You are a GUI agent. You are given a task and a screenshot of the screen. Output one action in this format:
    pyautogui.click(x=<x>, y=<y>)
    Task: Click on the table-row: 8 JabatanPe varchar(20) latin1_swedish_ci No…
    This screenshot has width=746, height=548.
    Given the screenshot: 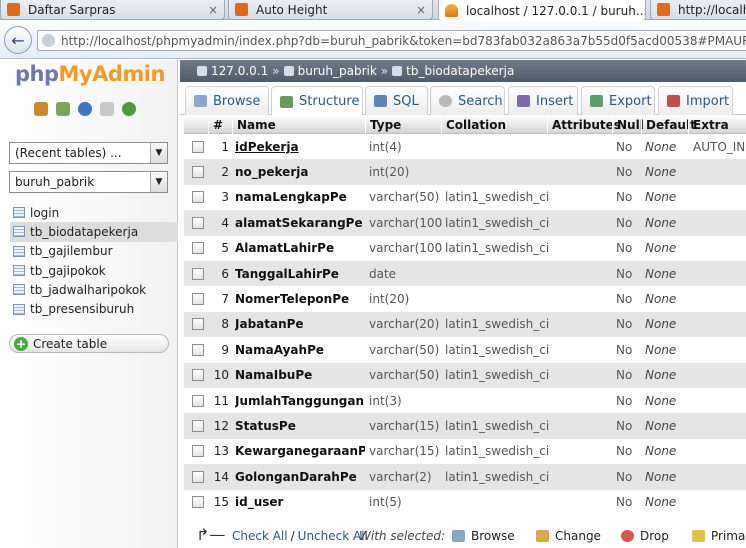 What is the action you would take?
    pyautogui.click(x=465, y=324)
    